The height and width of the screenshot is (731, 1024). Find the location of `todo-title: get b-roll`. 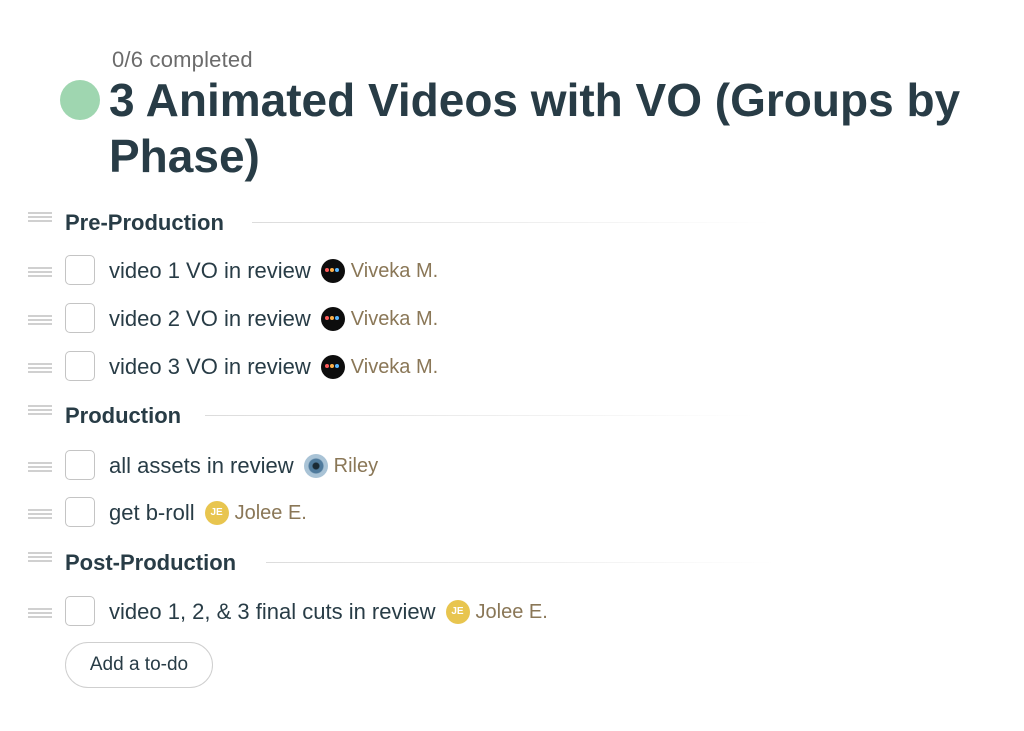

todo-title: get b-roll is located at coordinates (152, 513).